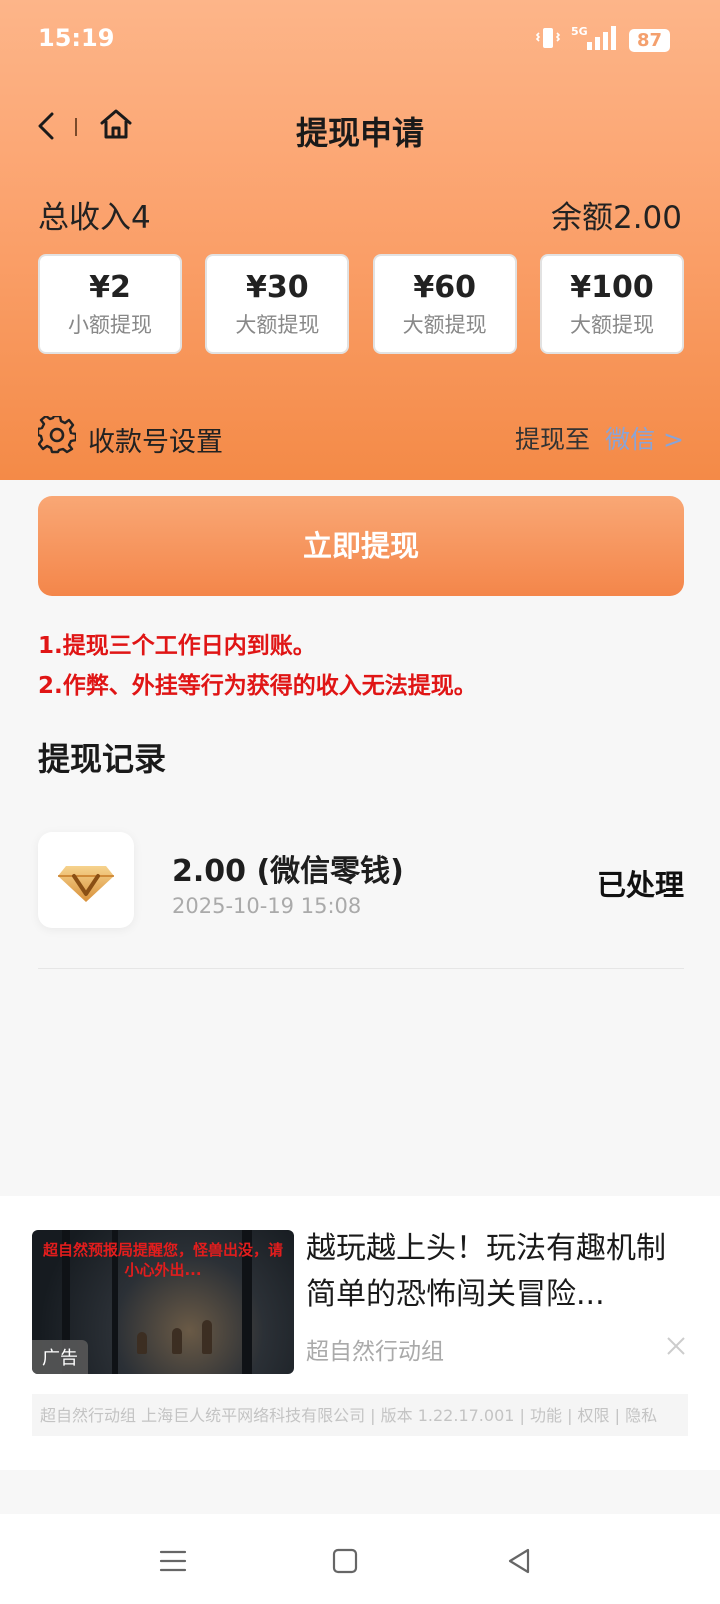 The image size is (720, 1604). What do you see at coordinates (676, 1346) in the screenshot?
I see `close-icon` at bounding box center [676, 1346].